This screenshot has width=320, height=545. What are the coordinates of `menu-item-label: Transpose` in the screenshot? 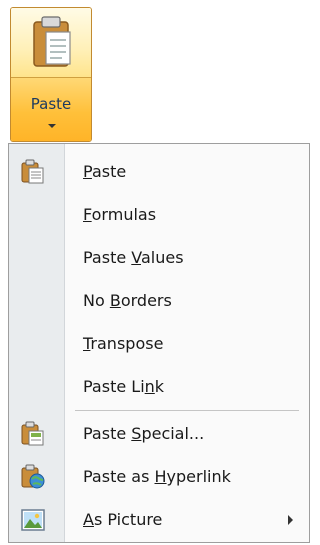 It's located at (123, 343).